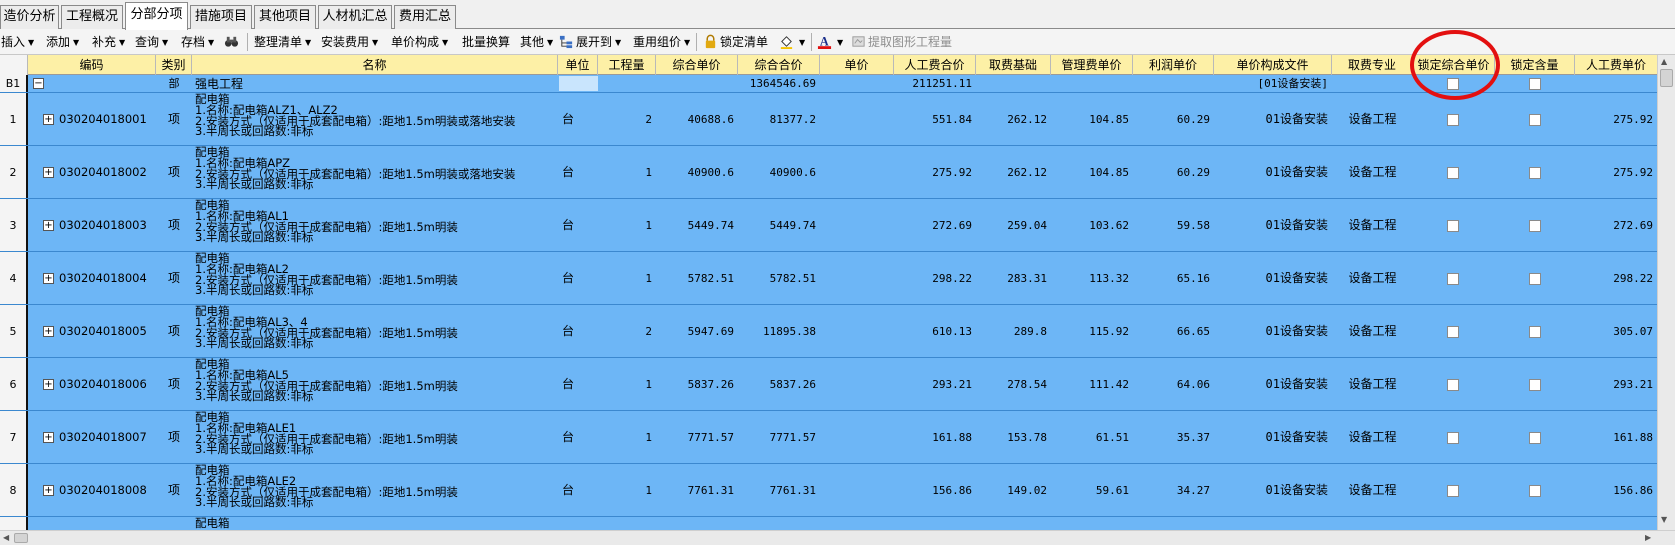 This screenshot has height=545, width=1675. What do you see at coordinates (355, 17) in the screenshot?
I see `tab-labor-material-summary: 人材机汇总` at bounding box center [355, 17].